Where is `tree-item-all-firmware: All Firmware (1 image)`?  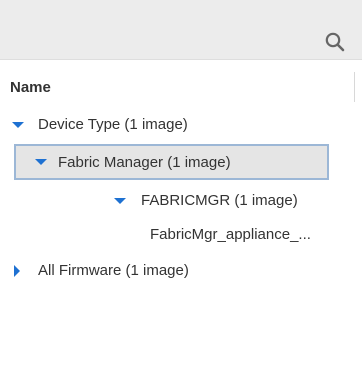
tree-item-all-firmware: All Firmware (1 image) is located at coordinates (177, 271).